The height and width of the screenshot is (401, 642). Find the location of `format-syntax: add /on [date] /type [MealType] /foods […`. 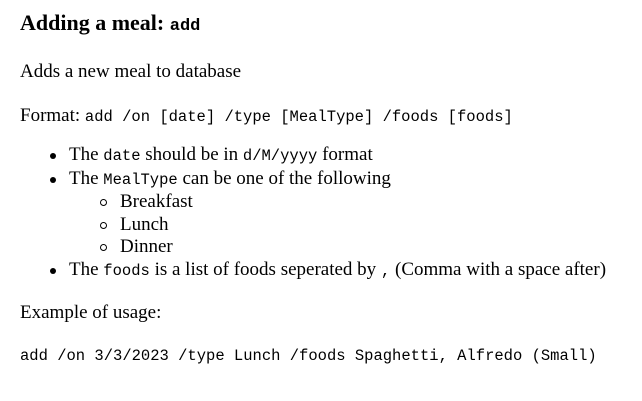

format-syntax: add /on [date] /type [MealType] /foods [… is located at coordinates (298, 117).